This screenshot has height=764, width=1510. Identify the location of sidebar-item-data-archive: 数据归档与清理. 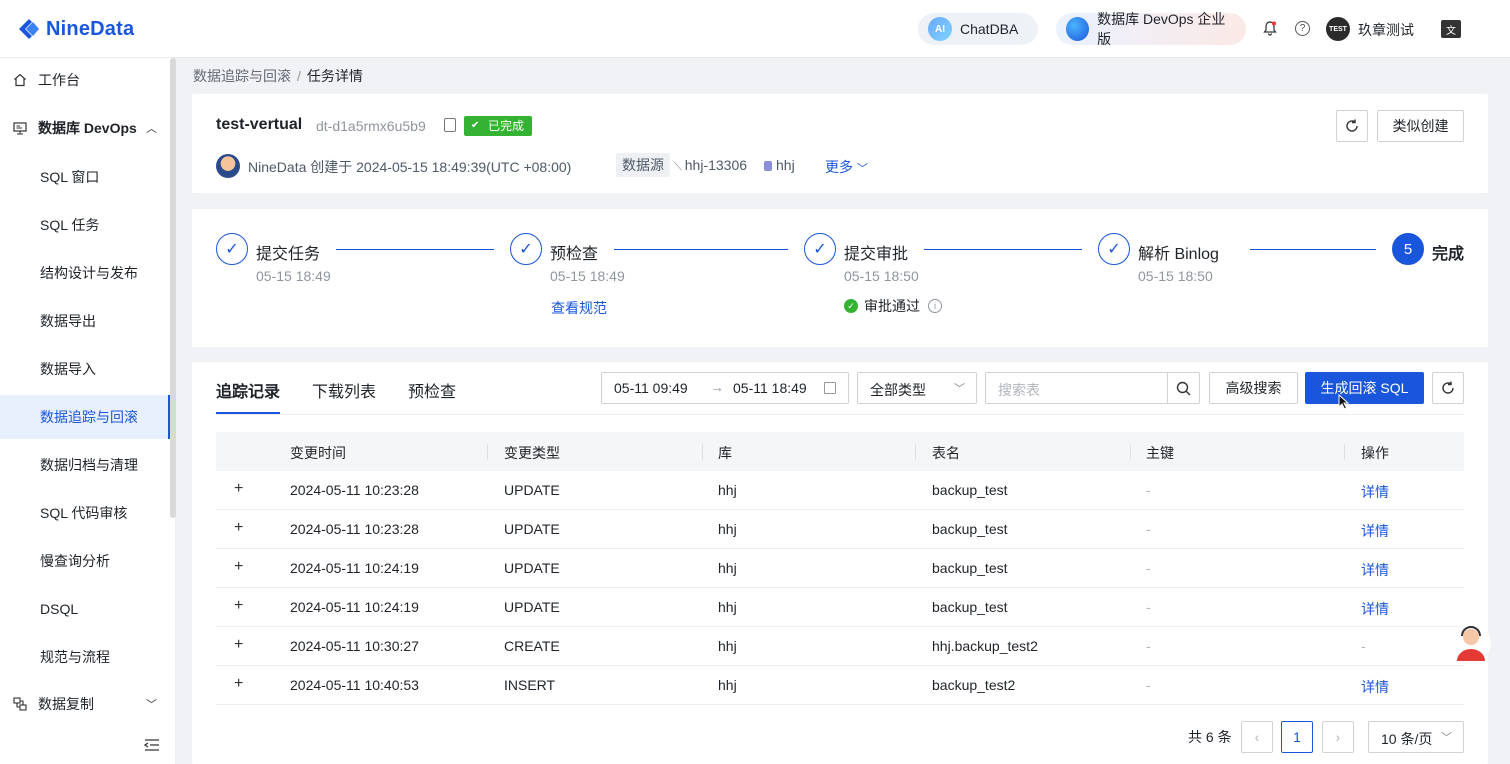
(85, 465).